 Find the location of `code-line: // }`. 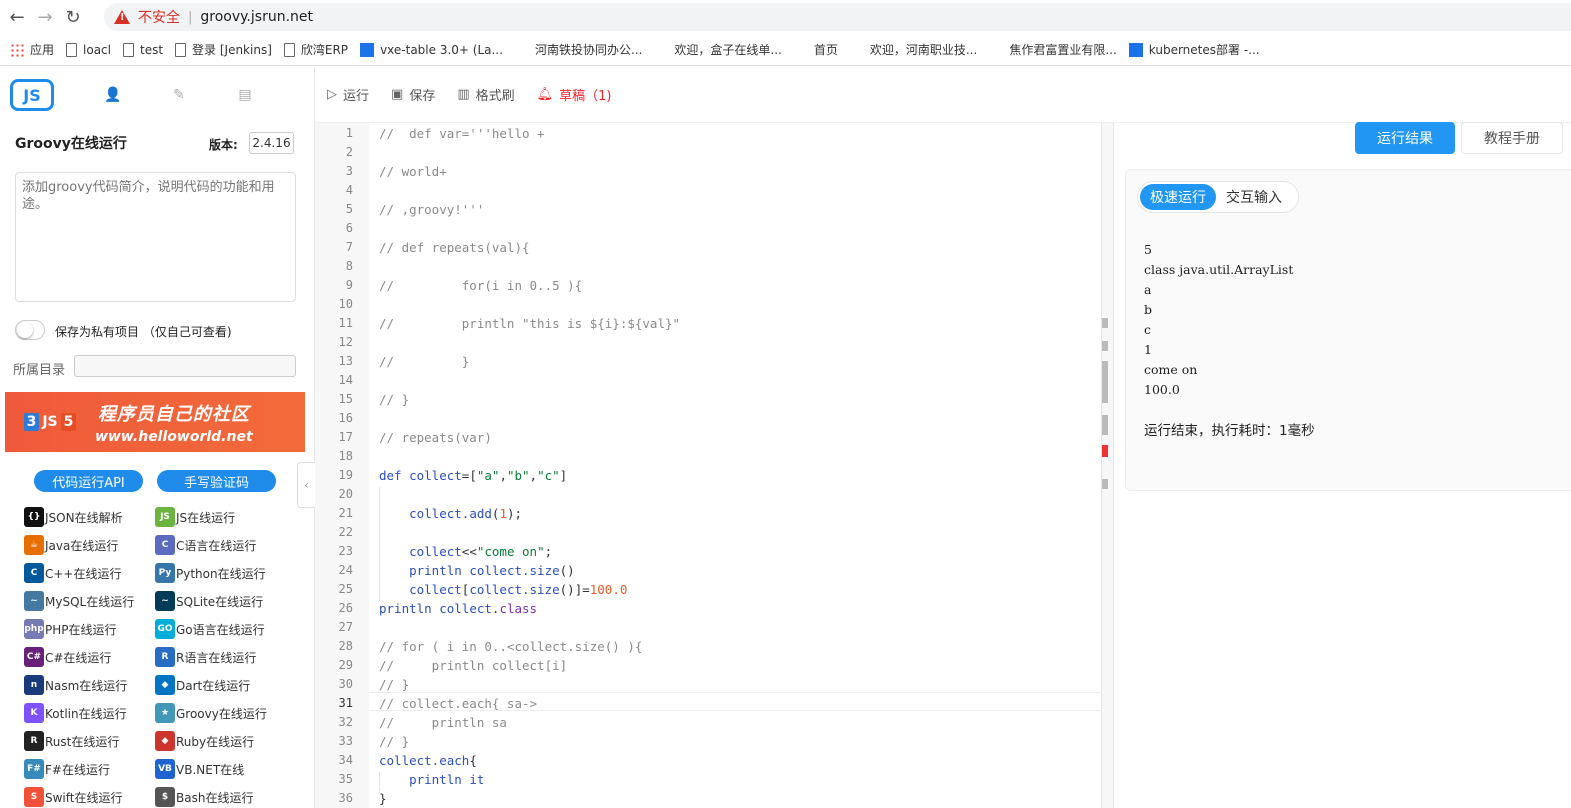

code-line: // } is located at coordinates (394, 741).